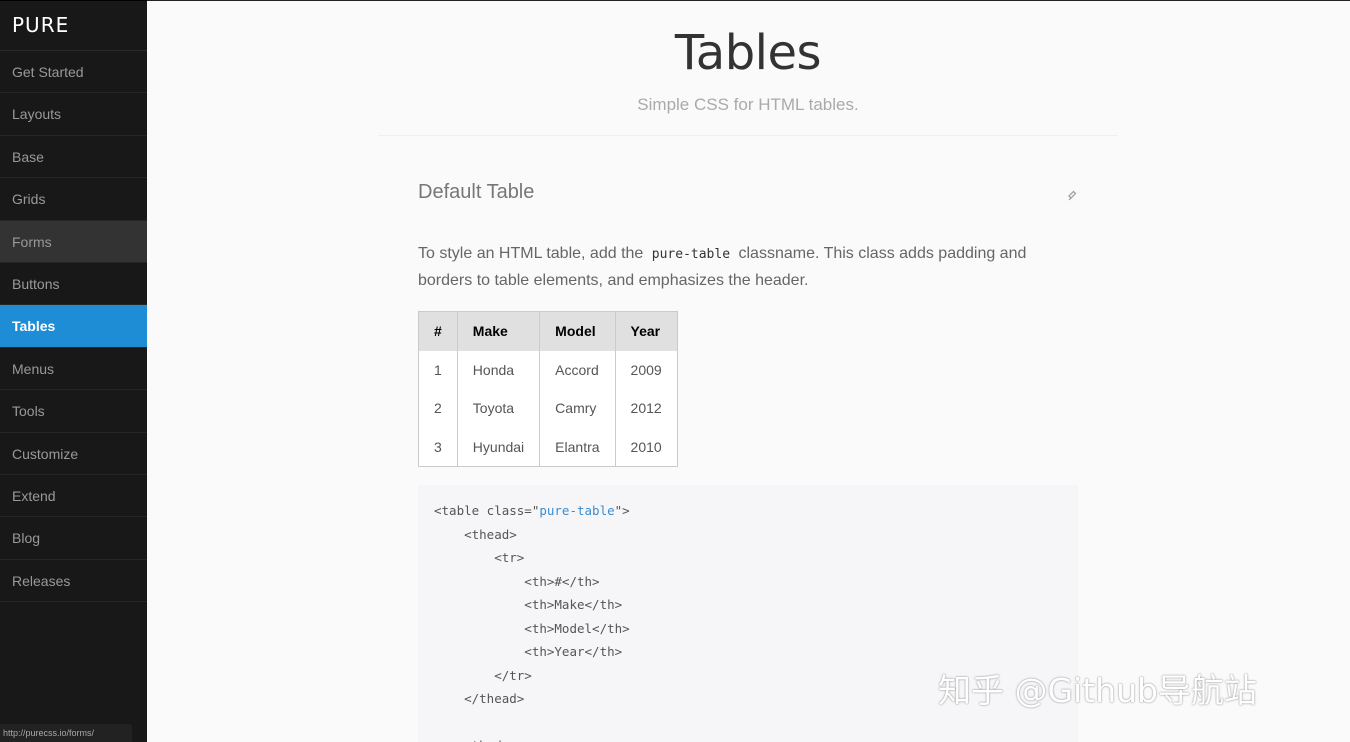 The width and height of the screenshot is (1350, 742). What do you see at coordinates (646, 369) in the screenshot?
I see `table-cell: 2009` at bounding box center [646, 369].